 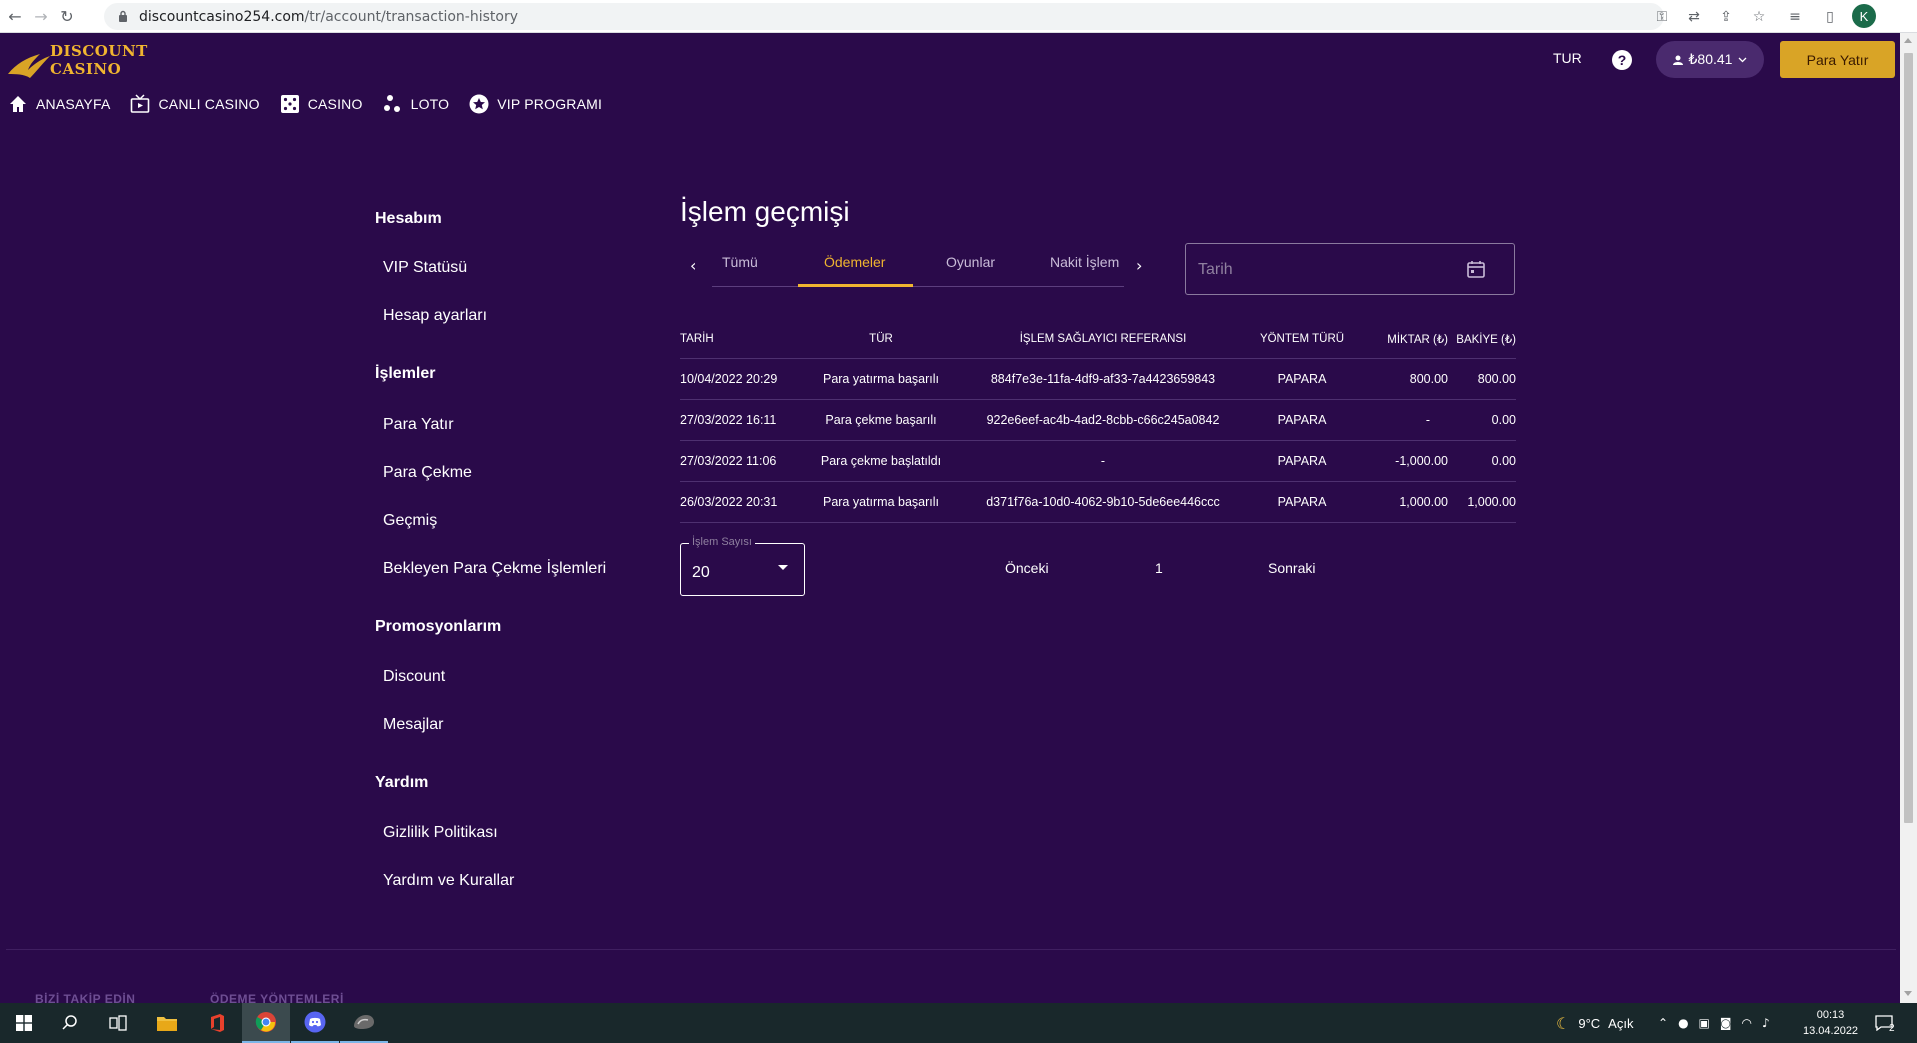 I want to click on calendar-icon, so click(x=1476, y=269).